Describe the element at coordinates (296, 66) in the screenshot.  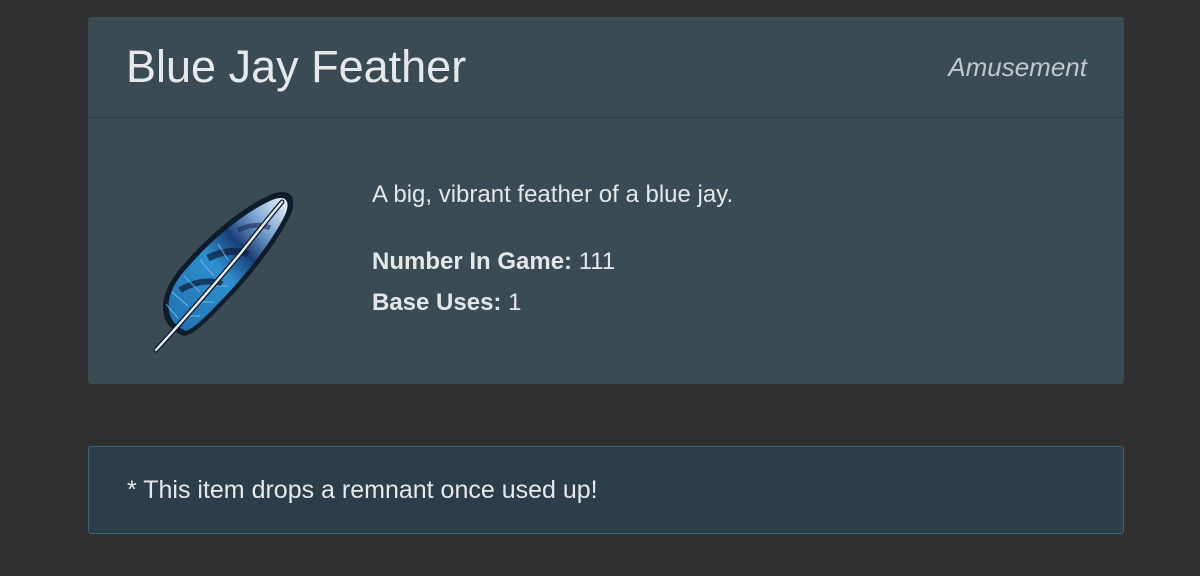
I see `item-title: Blue Jay Feather` at that location.